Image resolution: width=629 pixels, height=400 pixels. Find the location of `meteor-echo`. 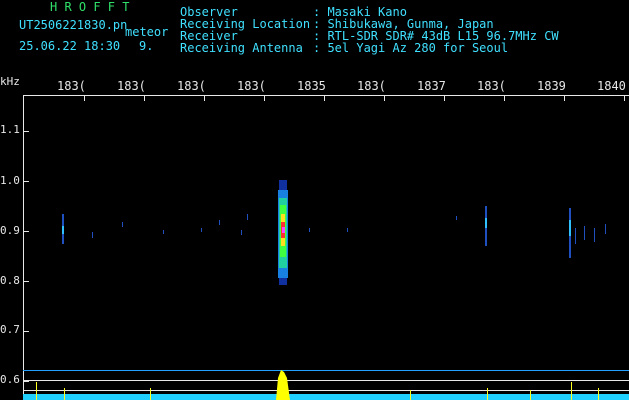

meteor-echo is located at coordinates (283, 232).